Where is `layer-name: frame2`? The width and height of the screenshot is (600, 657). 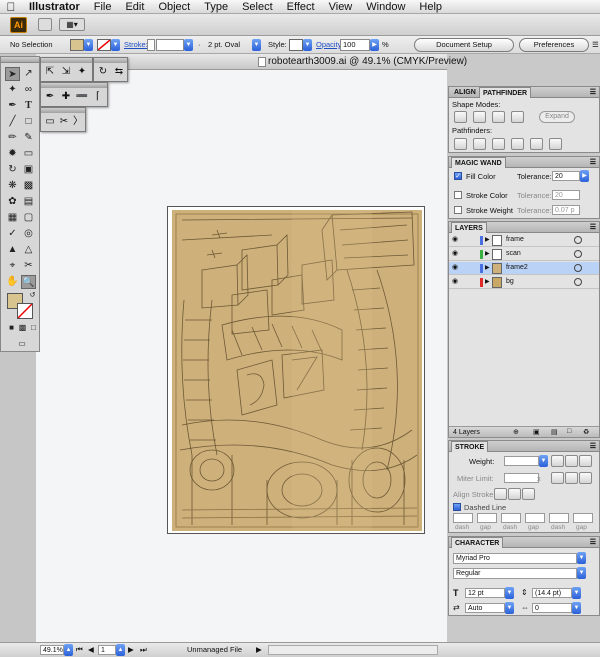
layer-name: frame2 is located at coordinates (517, 267).